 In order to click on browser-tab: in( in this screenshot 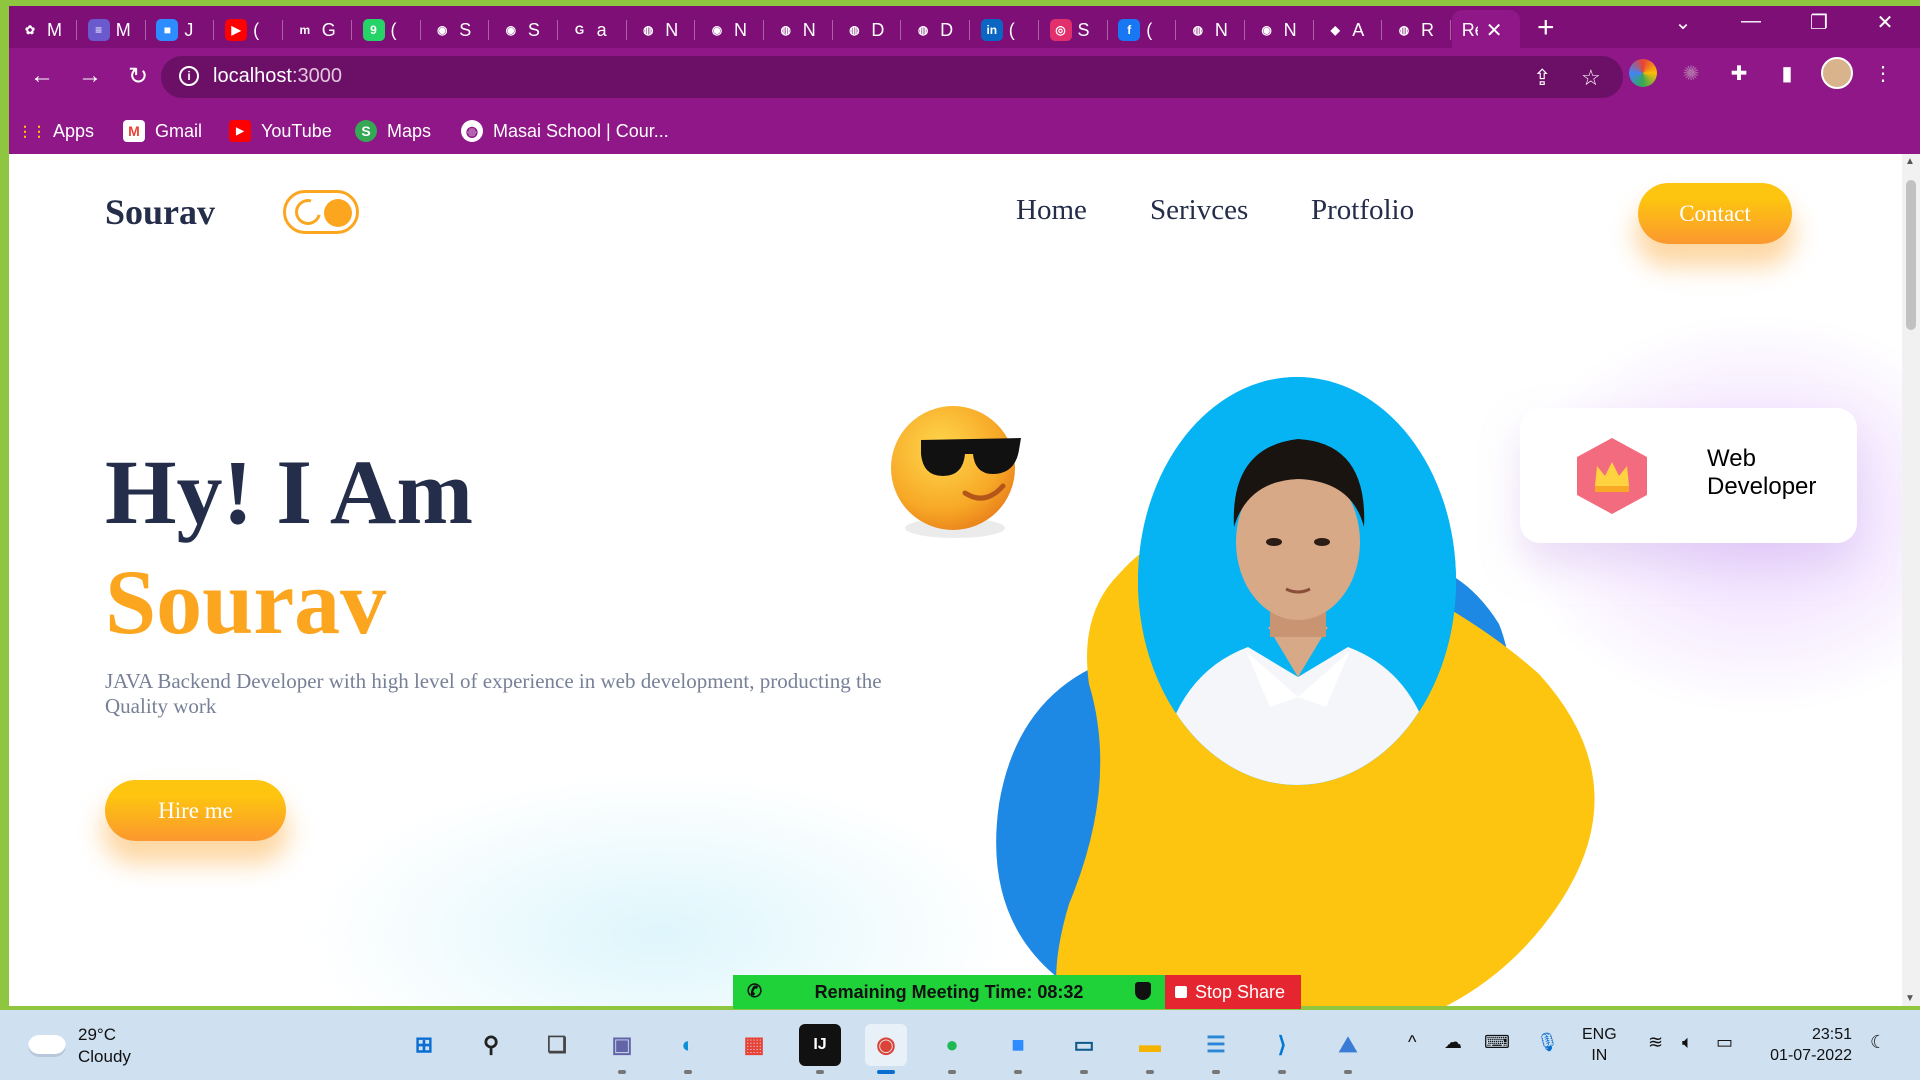, I will do `click(1005, 30)`.